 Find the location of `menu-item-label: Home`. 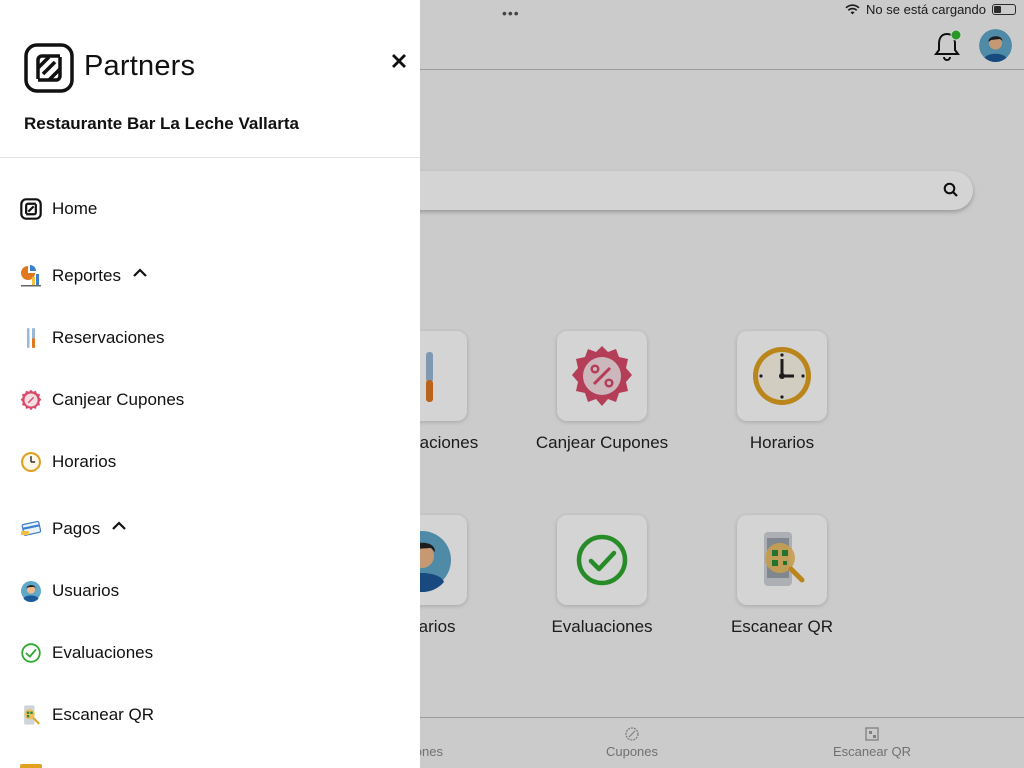

menu-item-label: Home is located at coordinates (75, 208).